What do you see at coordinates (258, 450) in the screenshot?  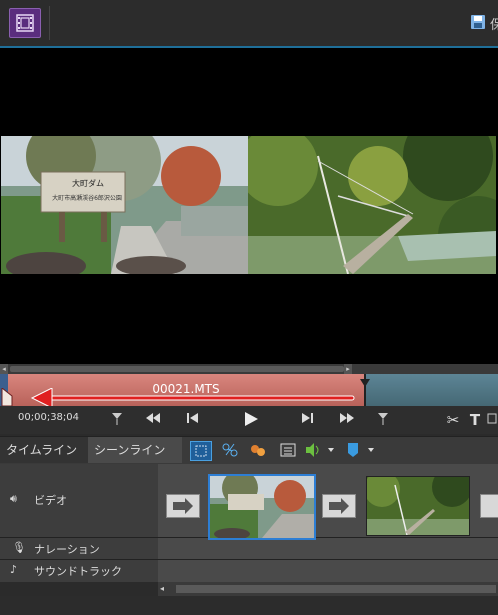 I see `audio-mix-icon` at bounding box center [258, 450].